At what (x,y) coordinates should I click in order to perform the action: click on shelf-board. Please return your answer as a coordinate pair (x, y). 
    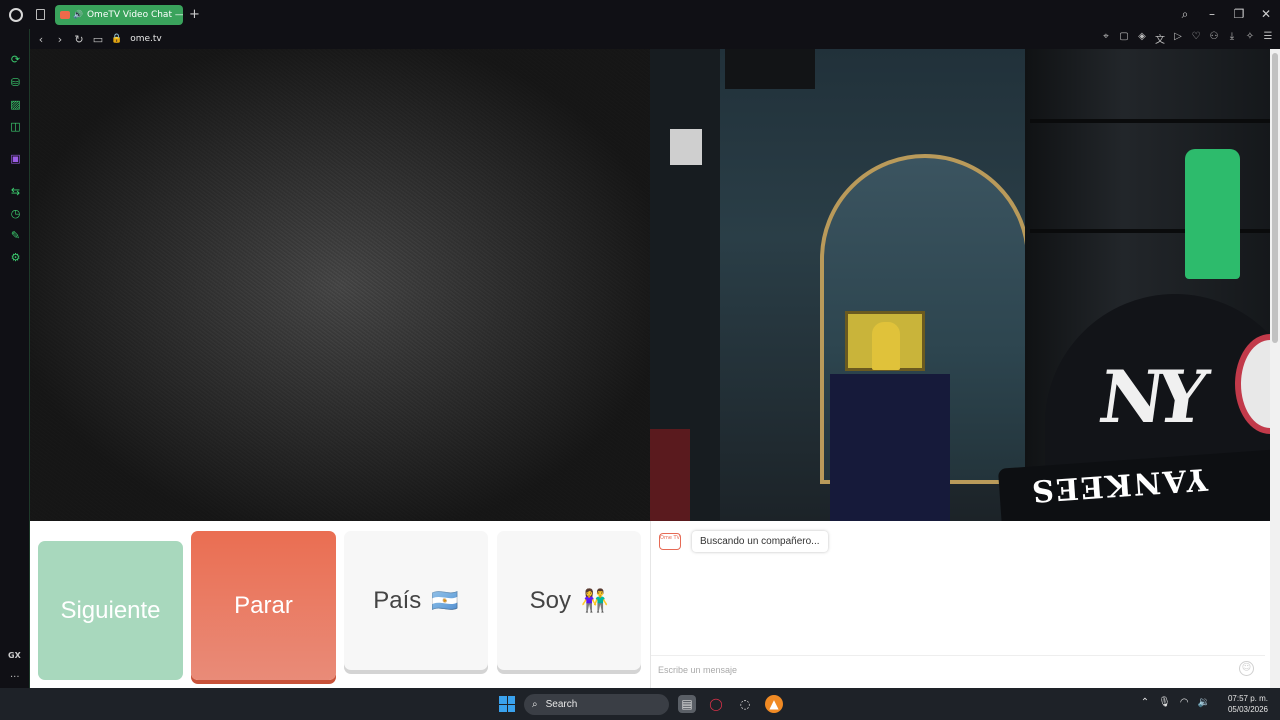
    Looking at the image, I should click on (1150, 121).